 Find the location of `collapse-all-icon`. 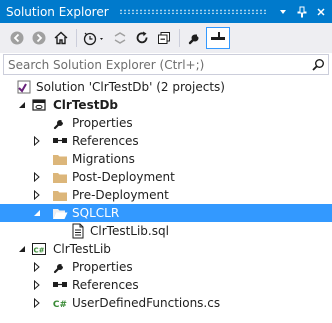

collapse-all-icon is located at coordinates (164, 38).